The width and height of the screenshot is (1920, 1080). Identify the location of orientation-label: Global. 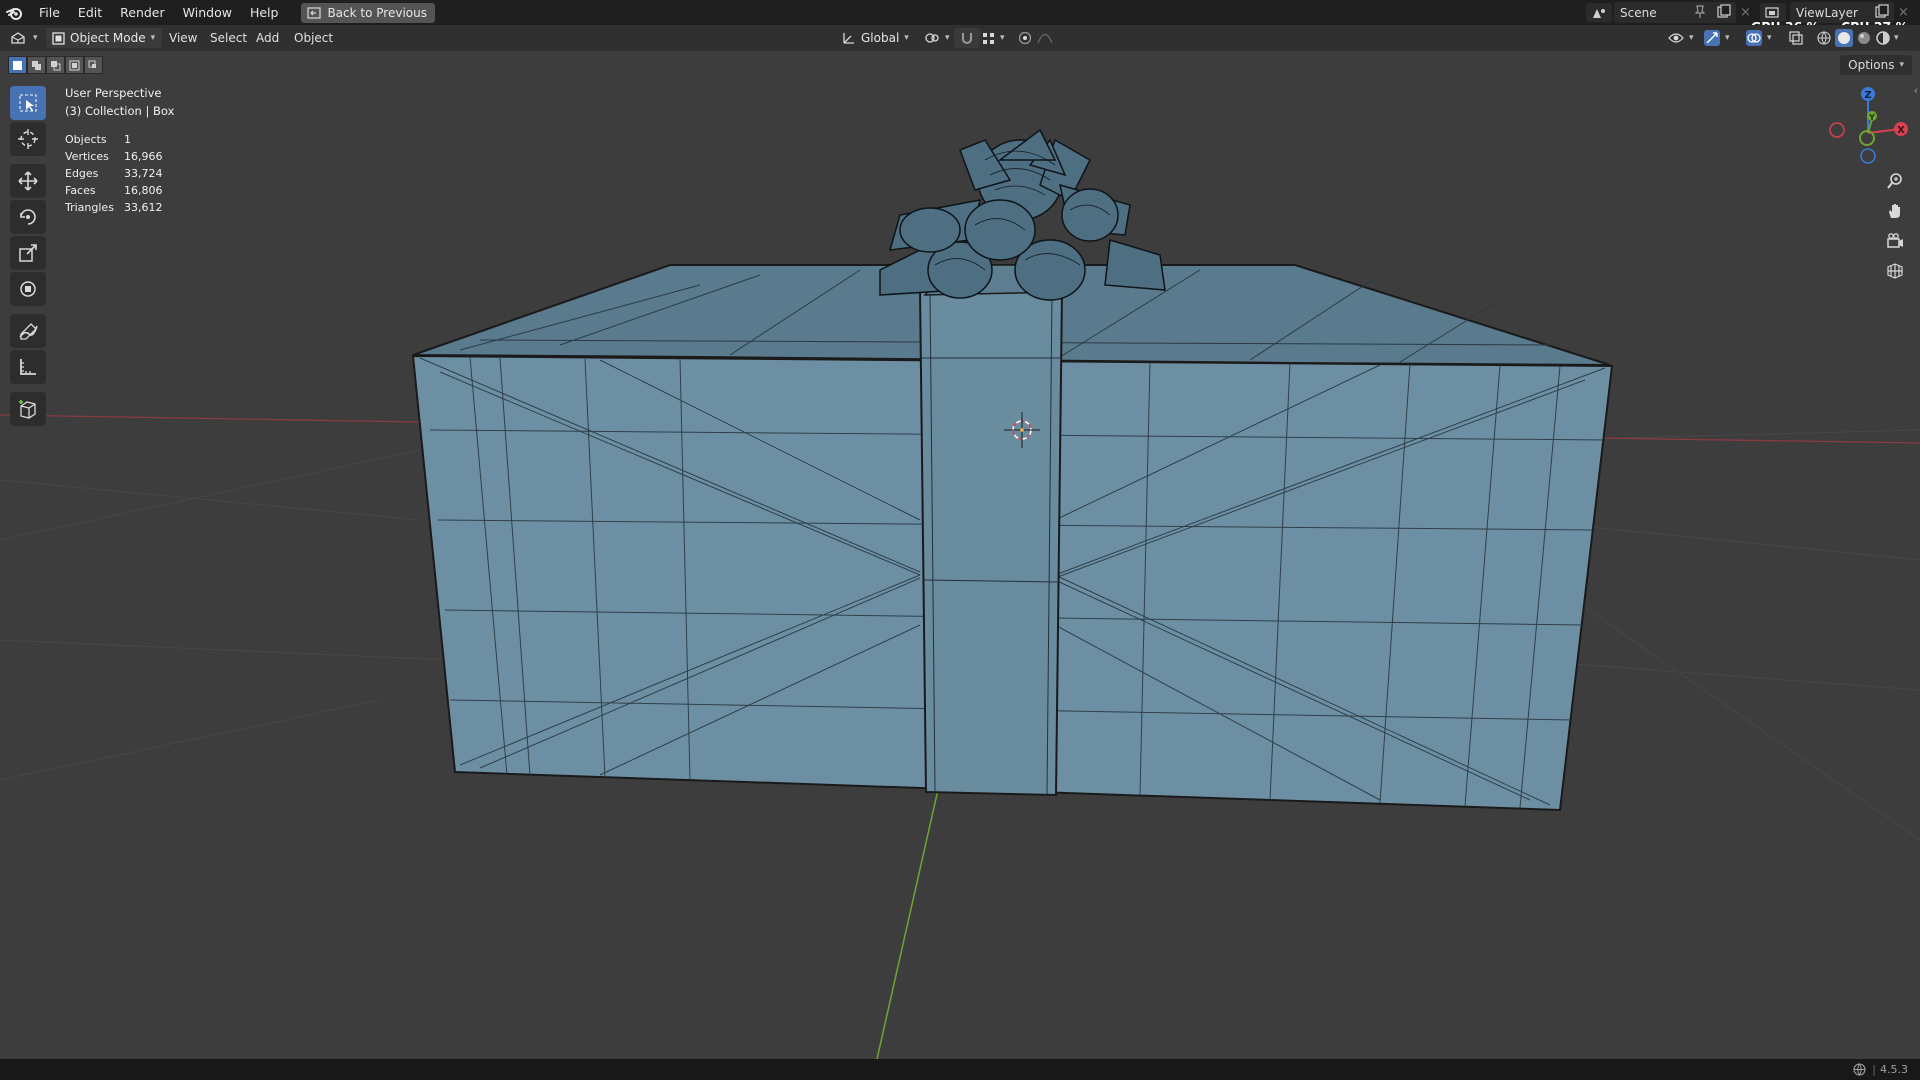
(880, 38).